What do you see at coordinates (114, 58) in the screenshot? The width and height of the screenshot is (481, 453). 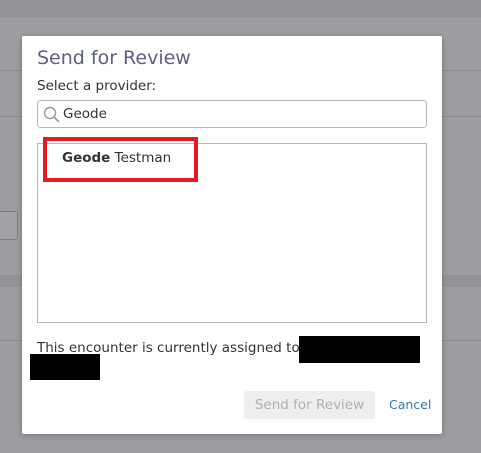 I see `dialog-title: Send for Review` at bounding box center [114, 58].